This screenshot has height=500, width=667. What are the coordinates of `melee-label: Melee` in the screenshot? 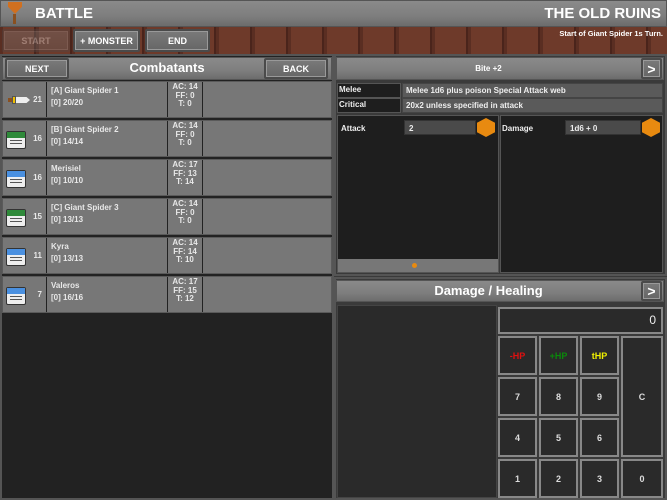 It's located at (350, 89).